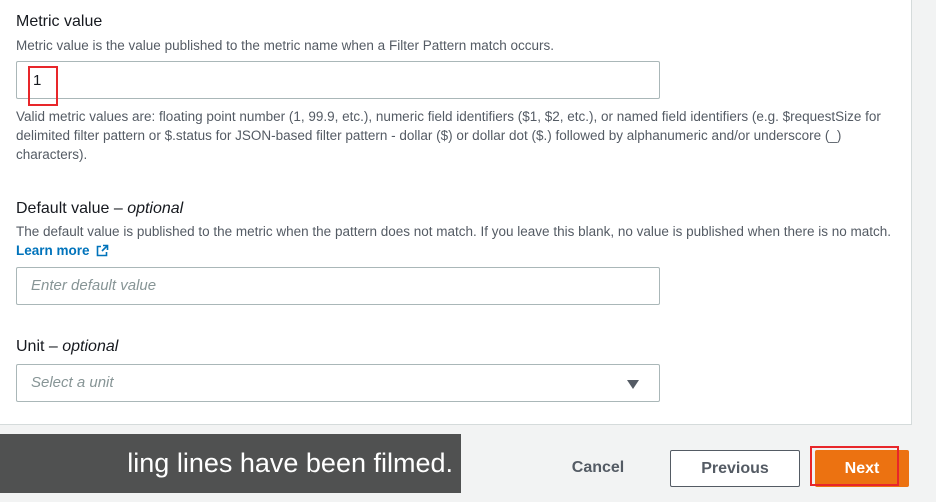  Describe the element at coordinates (53, 346) in the screenshot. I see `unit-label-dash: –` at that location.